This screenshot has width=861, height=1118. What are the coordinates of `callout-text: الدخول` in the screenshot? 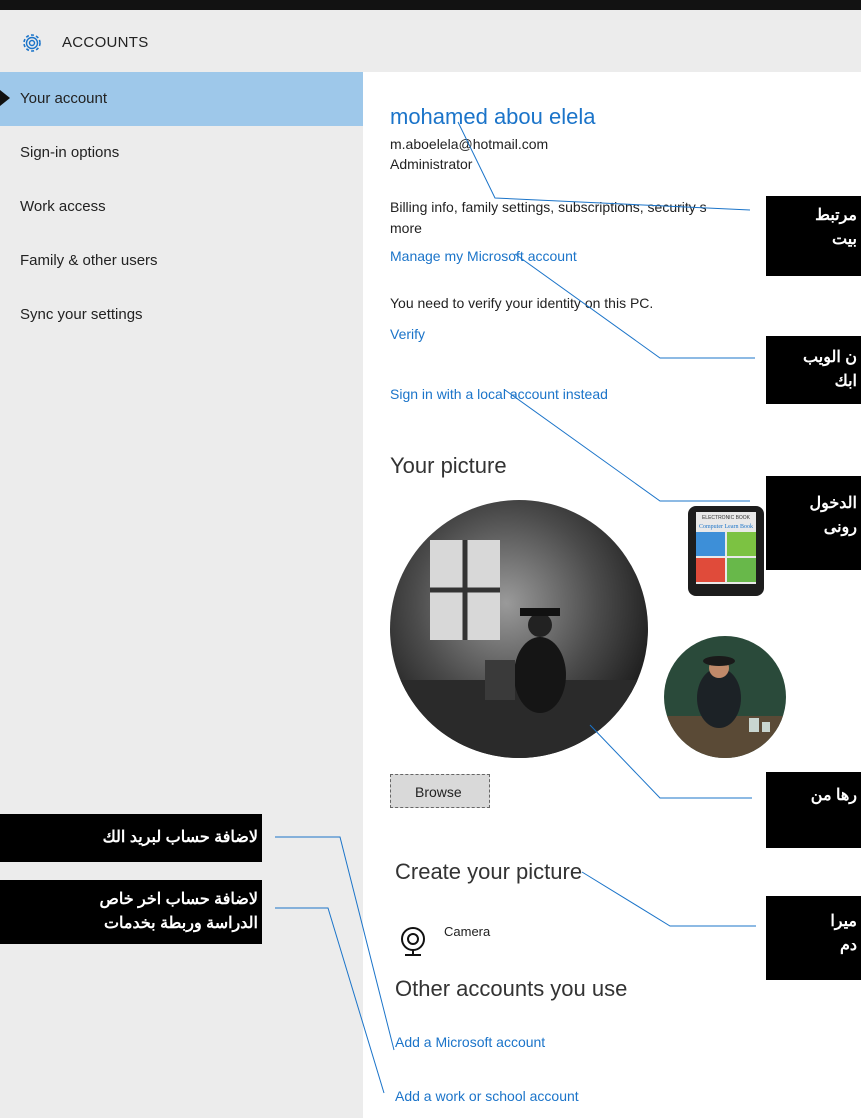 It's located at (833, 503).